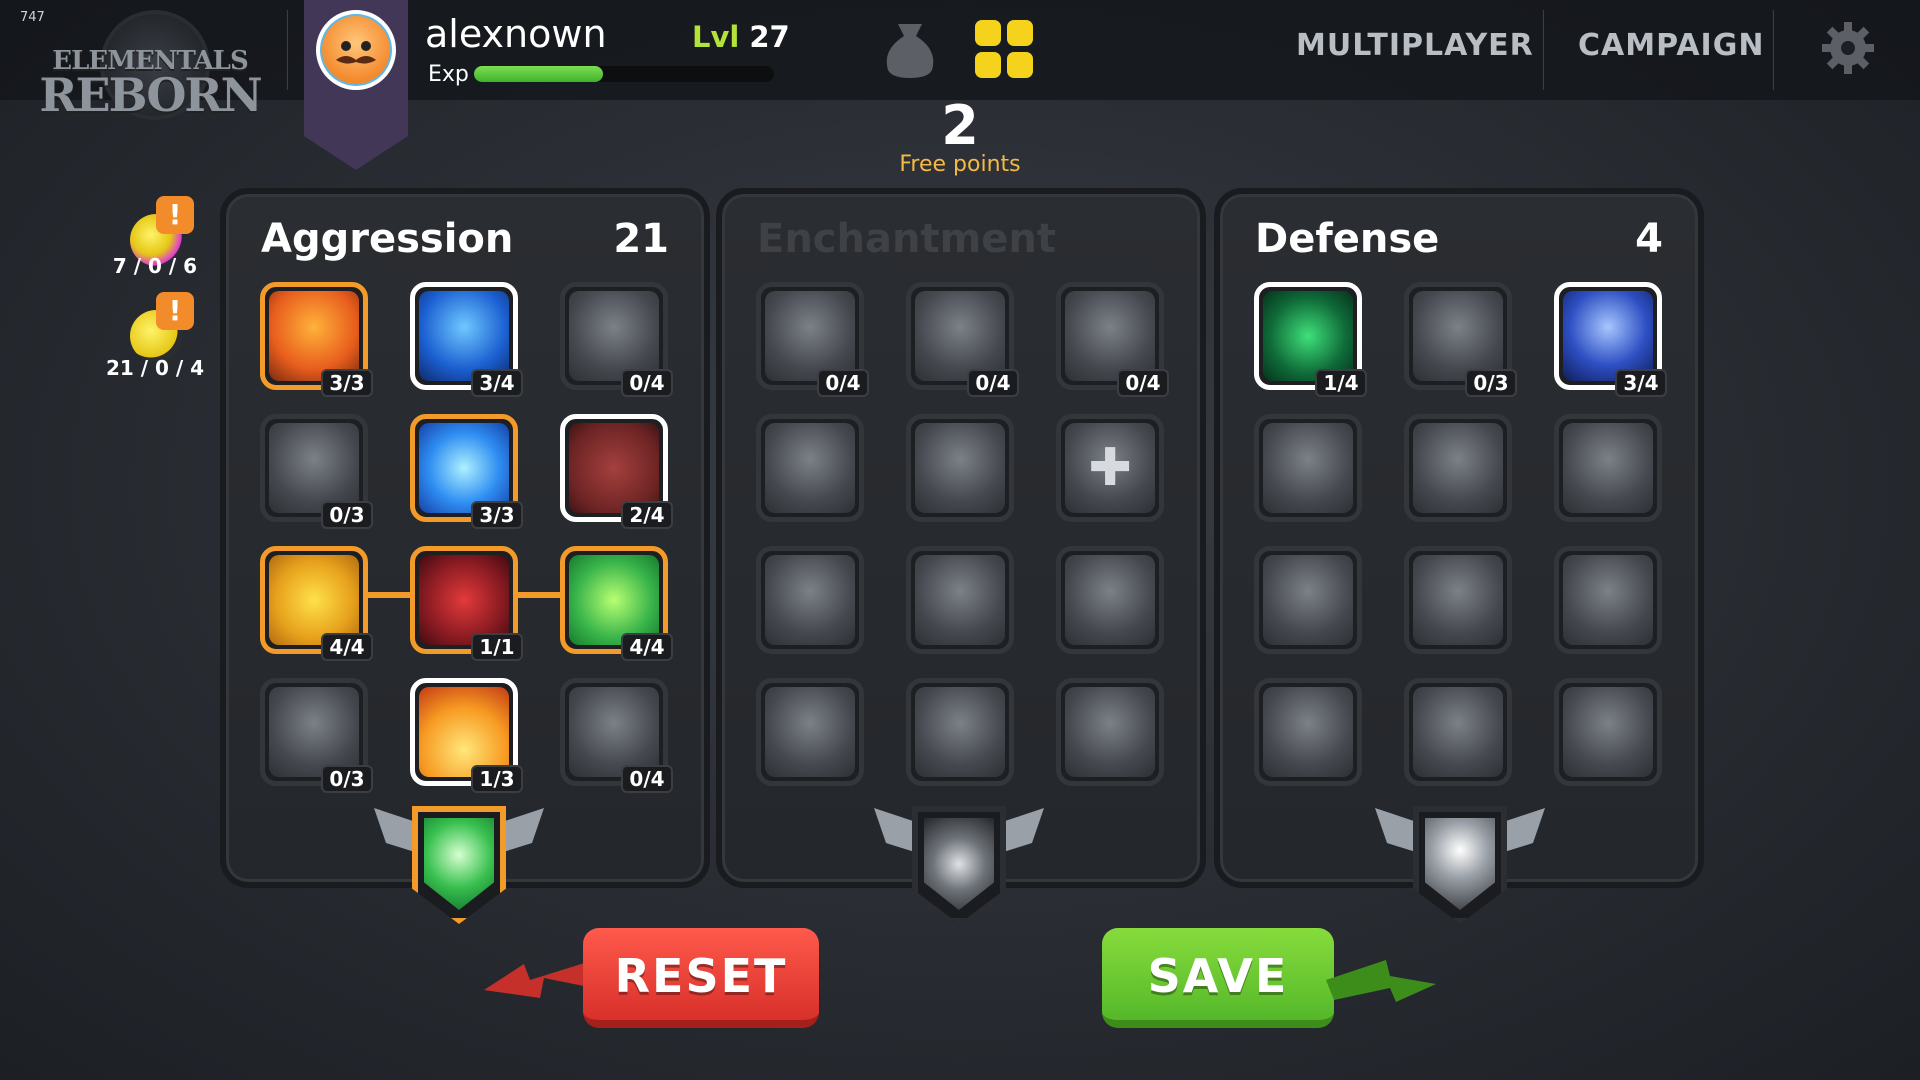  I want to click on free-points: 2 Free points, so click(960, 136).